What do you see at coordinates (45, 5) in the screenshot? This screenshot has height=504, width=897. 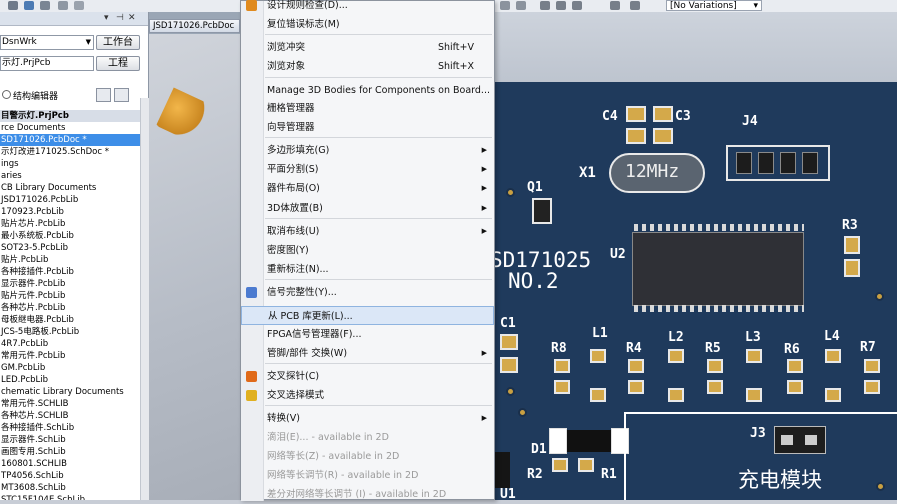 I see `grid-icon` at bounding box center [45, 5].